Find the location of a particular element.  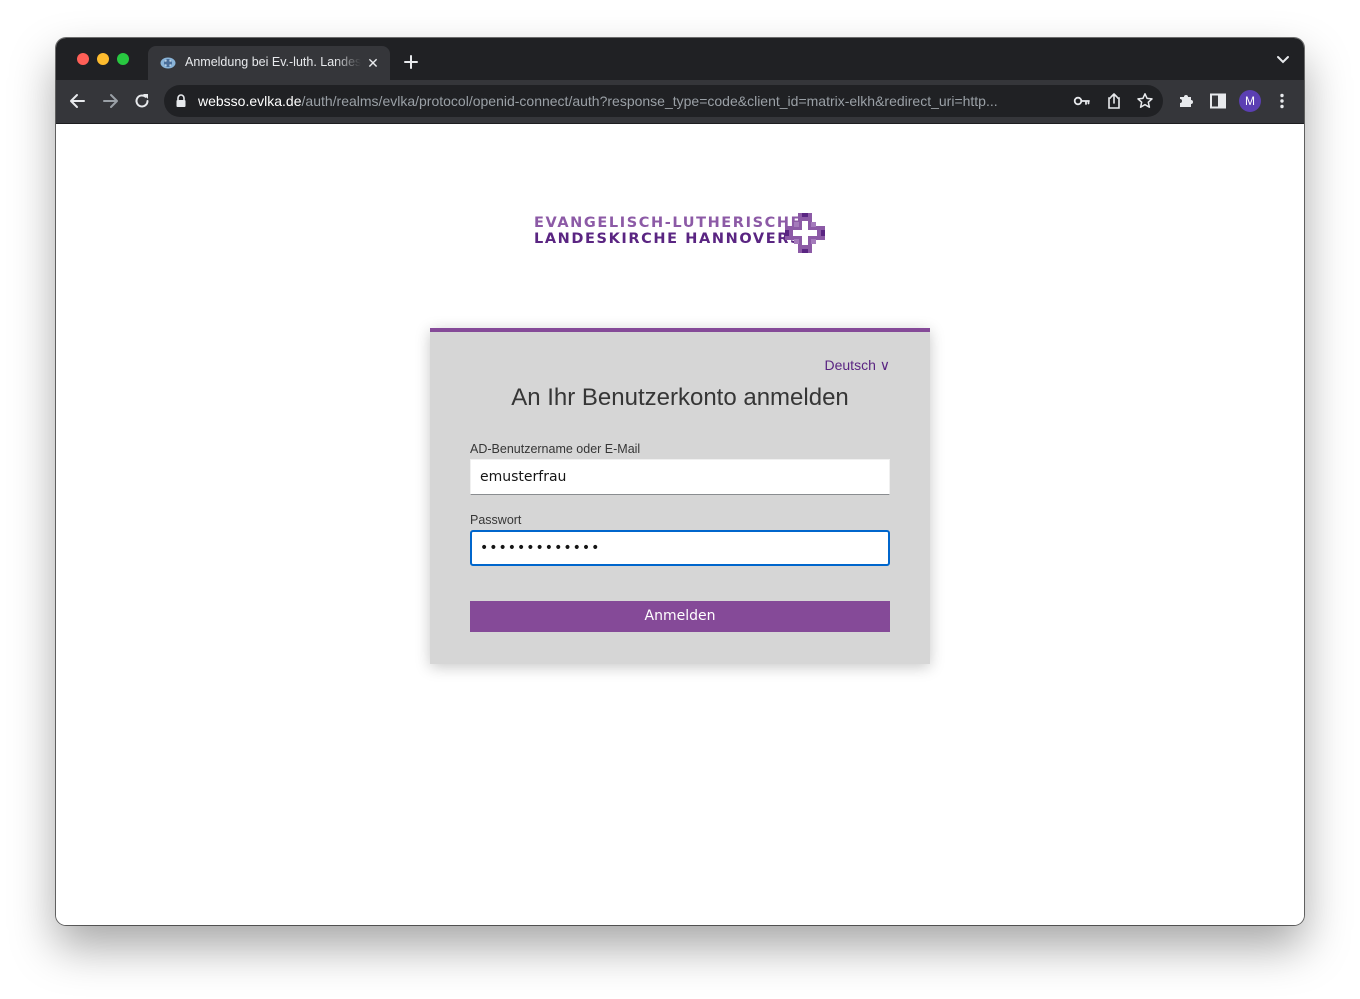

login-button: Anmelden is located at coordinates (680, 616).